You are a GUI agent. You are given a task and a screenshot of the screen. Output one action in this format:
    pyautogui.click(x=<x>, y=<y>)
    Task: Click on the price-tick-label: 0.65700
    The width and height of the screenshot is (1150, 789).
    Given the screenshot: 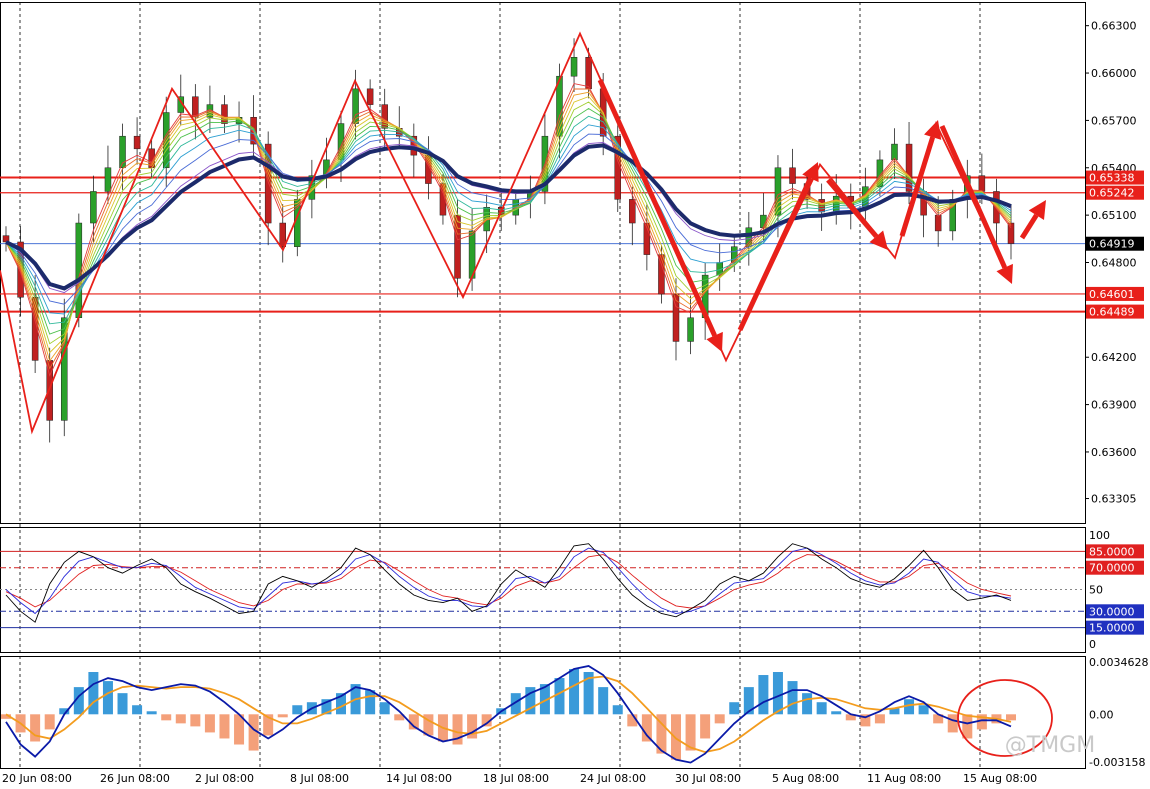 What is the action you would take?
    pyautogui.click(x=1114, y=120)
    